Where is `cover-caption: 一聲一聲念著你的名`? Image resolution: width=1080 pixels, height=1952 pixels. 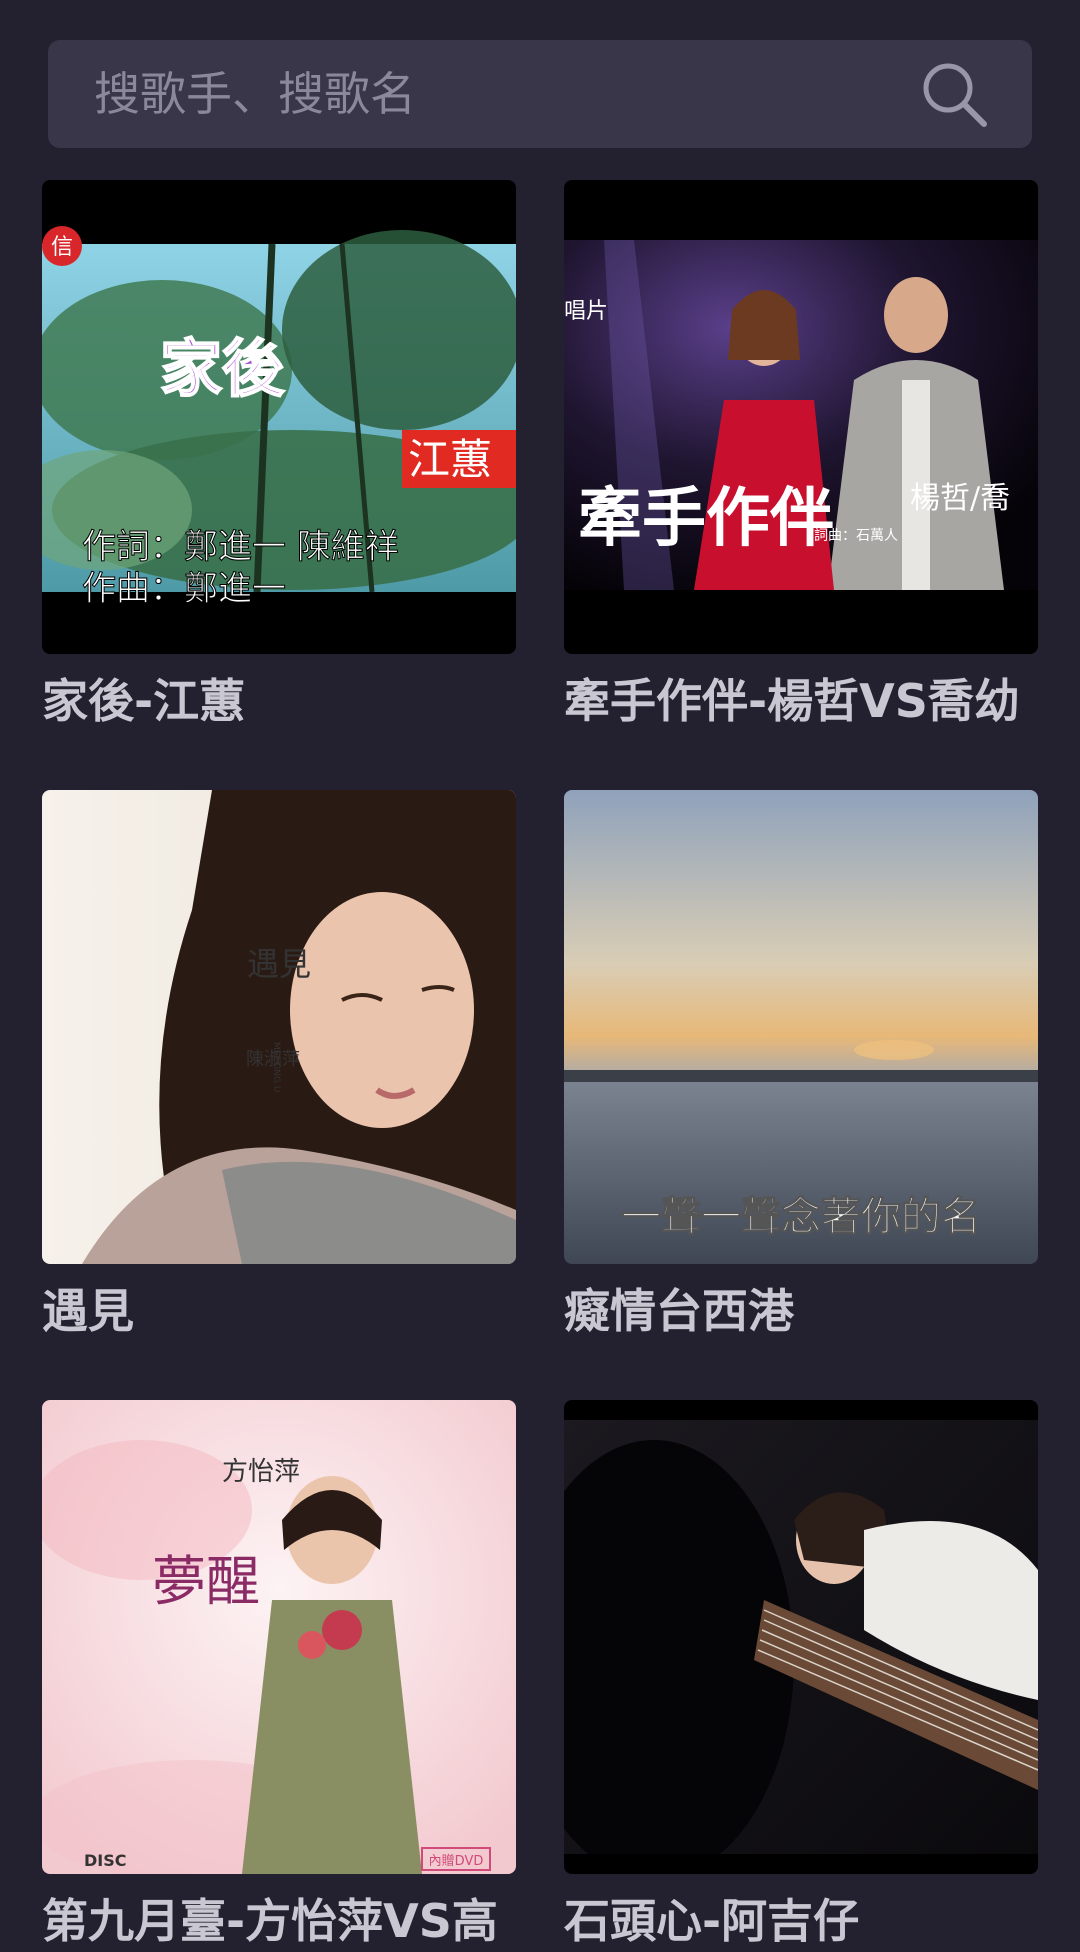
cover-caption: 一聲一聲念著你的名 is located at coordinates (801, 1217).